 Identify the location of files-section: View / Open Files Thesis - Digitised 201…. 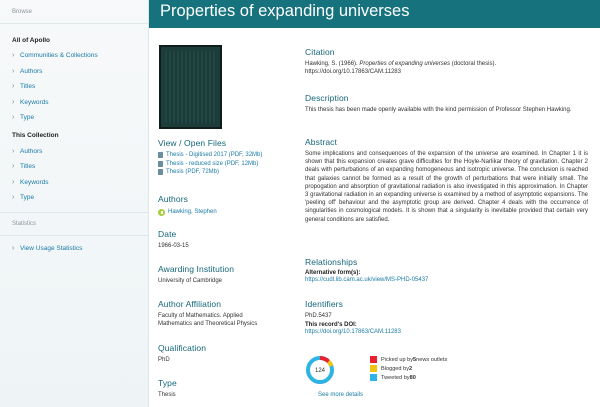
(225, 157).